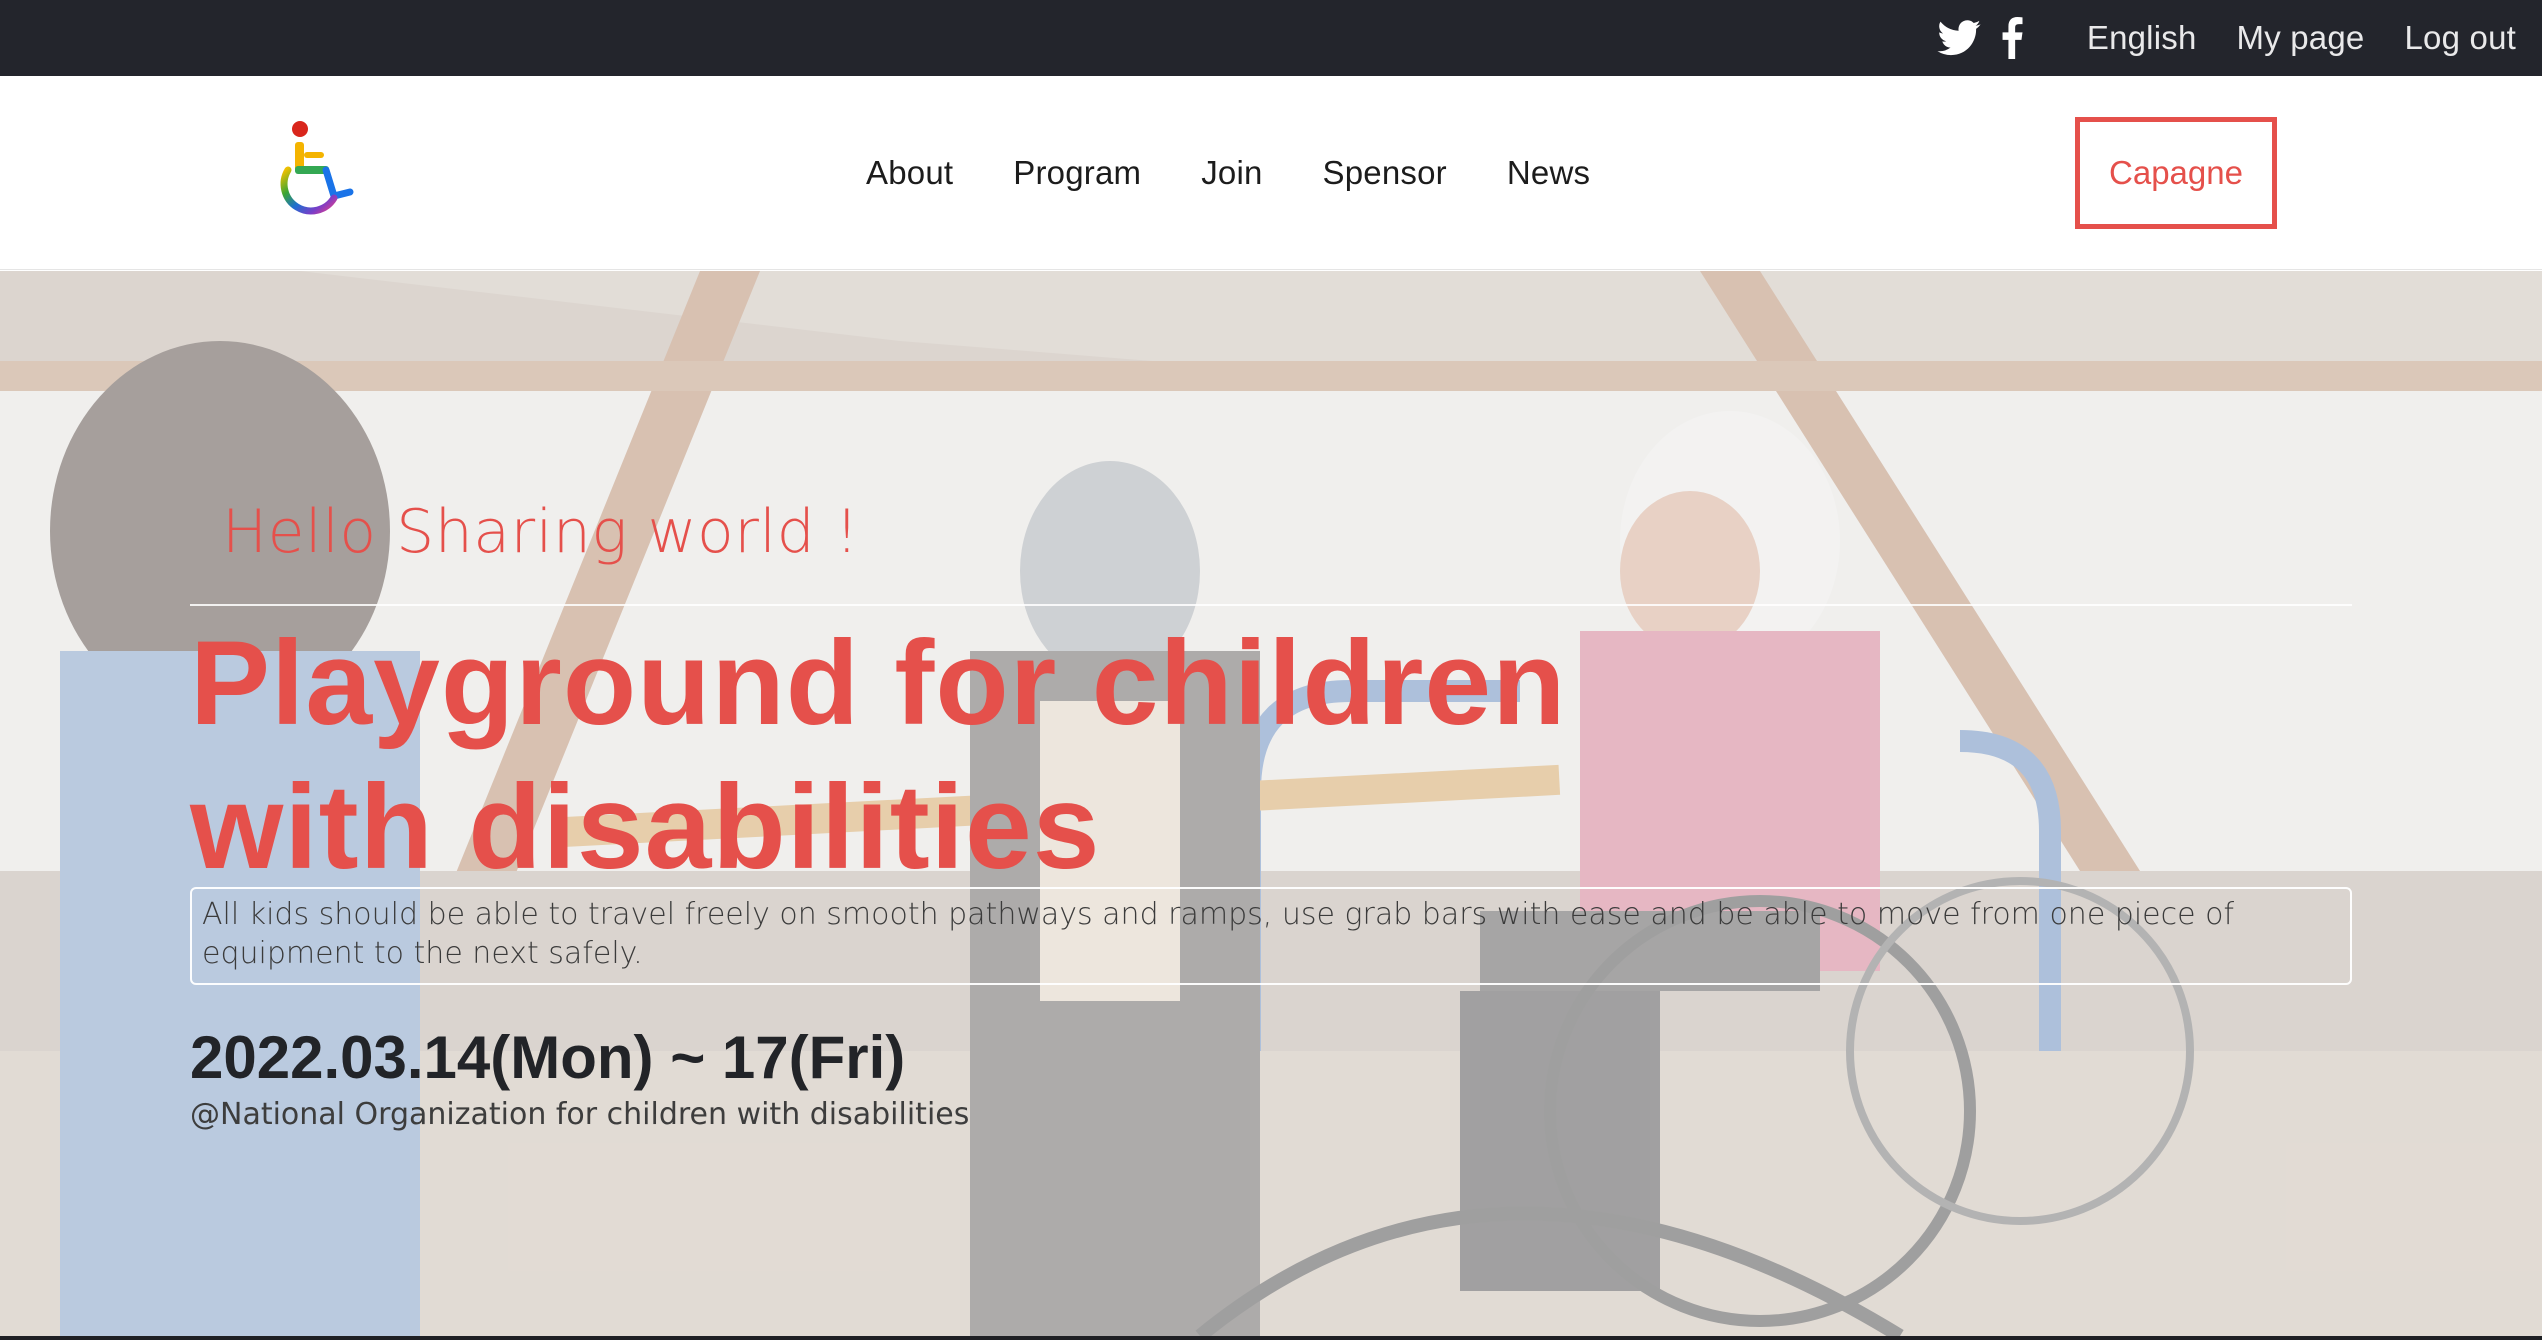 The image size is (2542, 1340). I want to click on nav-item-join: Join, so click(1231, 173).